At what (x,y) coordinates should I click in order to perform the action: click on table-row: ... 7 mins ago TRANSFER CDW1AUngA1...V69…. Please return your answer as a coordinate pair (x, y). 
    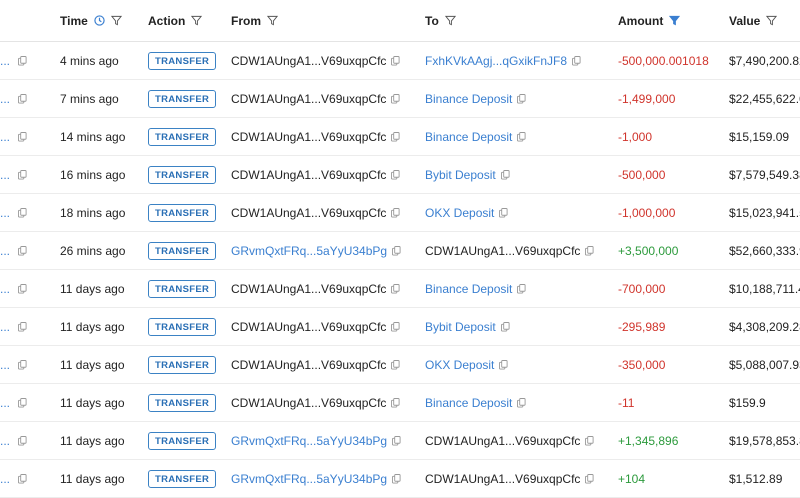
    Looking at the image, I should click on (400, 99).